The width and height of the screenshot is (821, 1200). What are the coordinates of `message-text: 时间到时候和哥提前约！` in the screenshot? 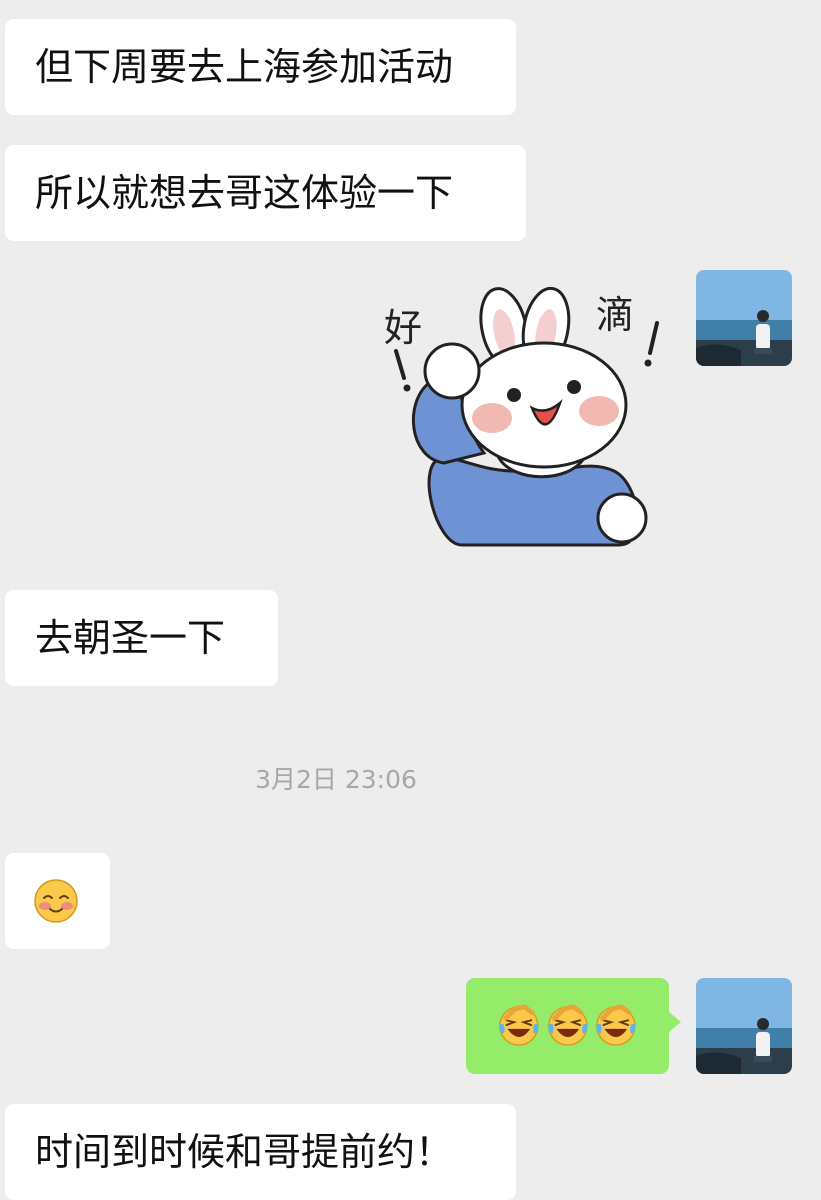 It's located at (244, 1152).